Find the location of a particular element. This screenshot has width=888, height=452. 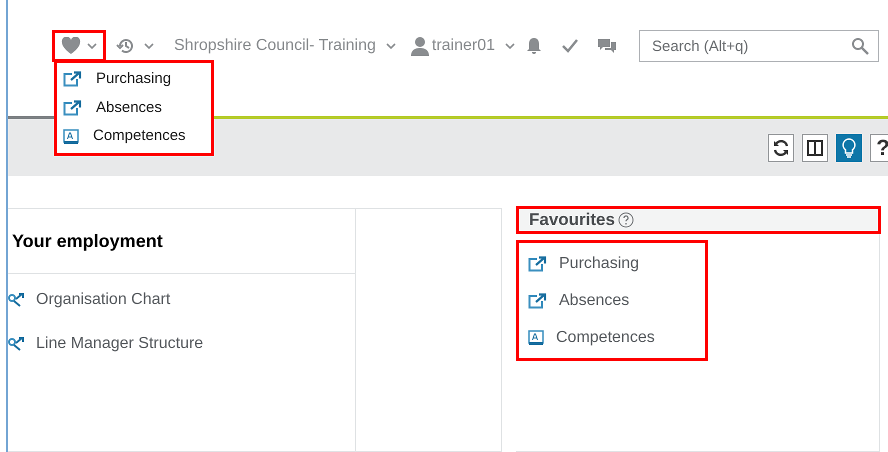

columns-icon is located at coordinates (815, 147).